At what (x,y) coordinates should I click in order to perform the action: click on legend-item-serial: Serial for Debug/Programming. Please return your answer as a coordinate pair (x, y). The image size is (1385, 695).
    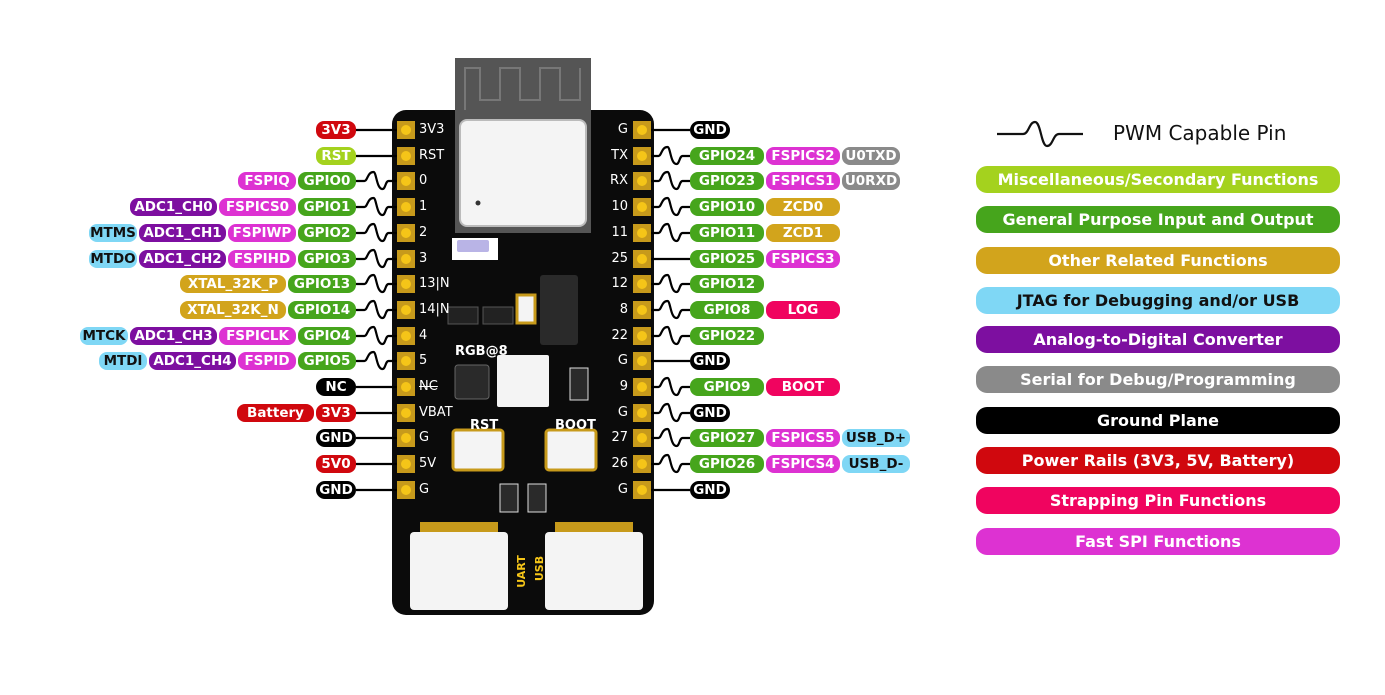
    Looking at the image, I should click on (1158, 379).